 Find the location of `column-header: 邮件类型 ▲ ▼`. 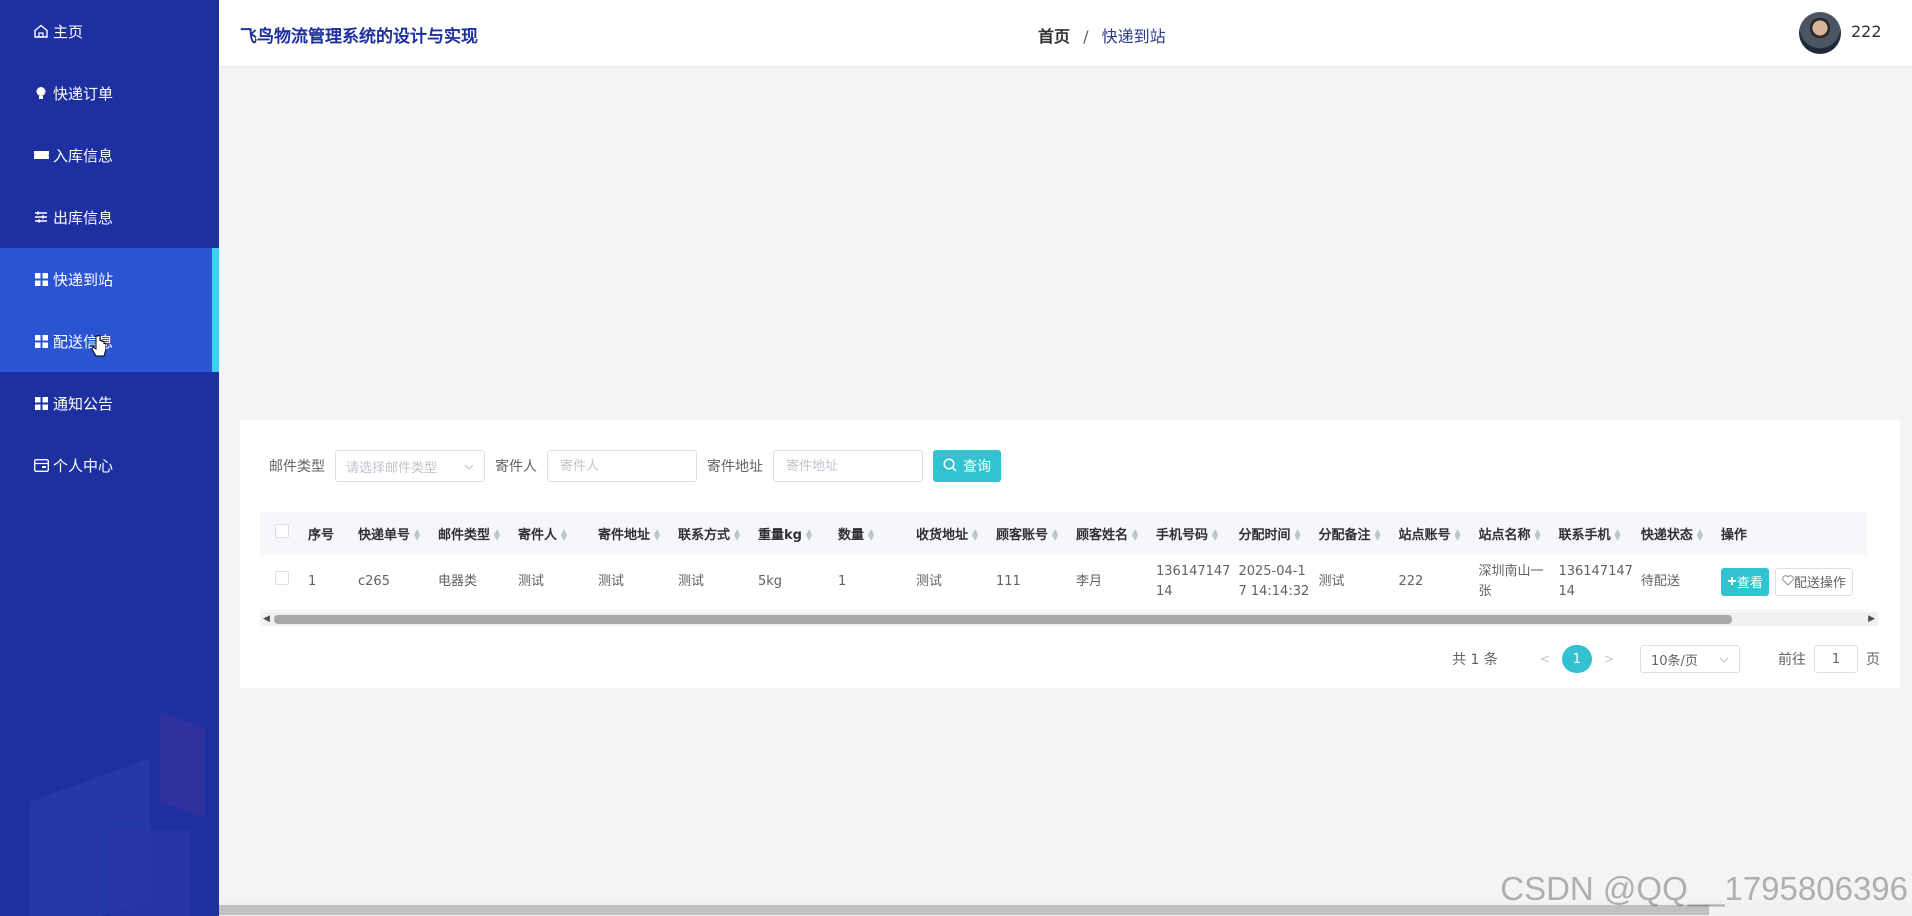

column-header: 邮件类型 ▲ ▼ is located at coordinates (474, 533).